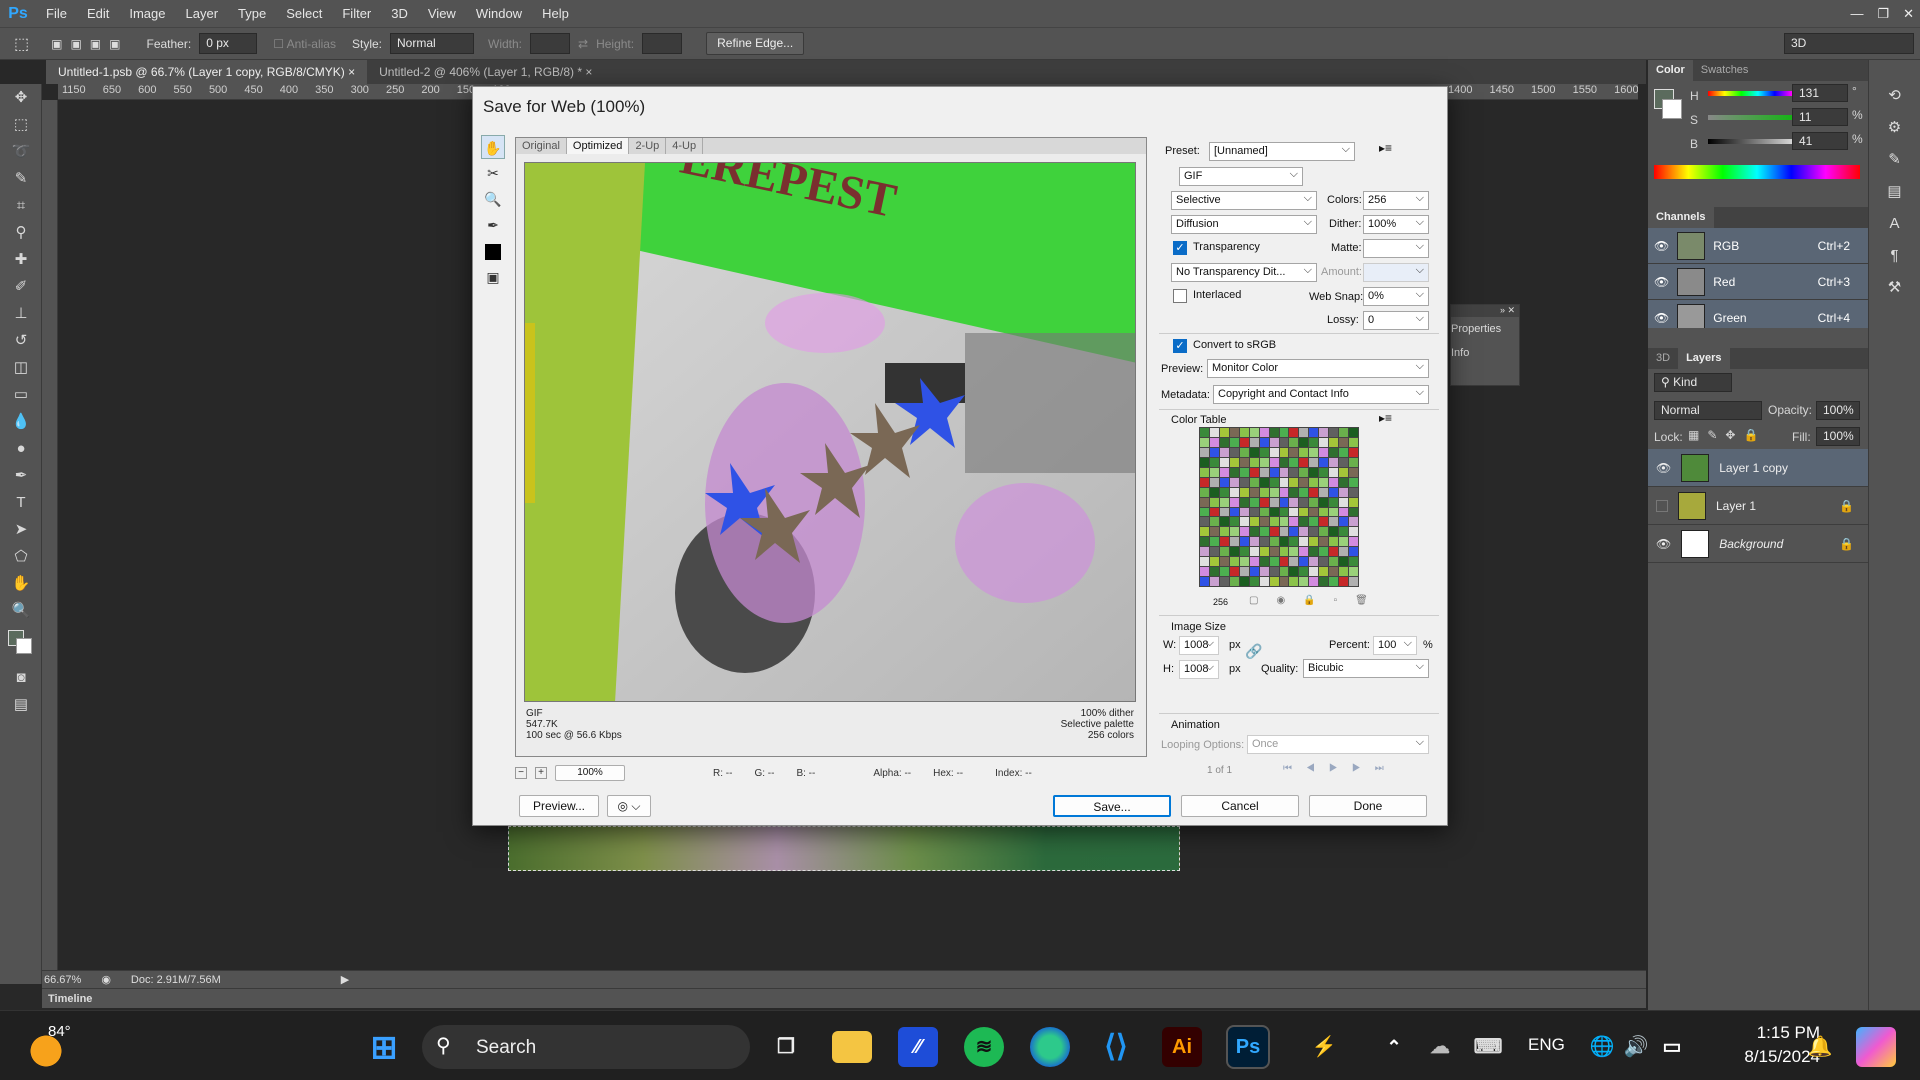 Image resolution: width=1920 pixels, height=1080 pixels. Describe the element at coordinates (1199, 645) in the screenshot. I see `width-input: 1008` at that location.